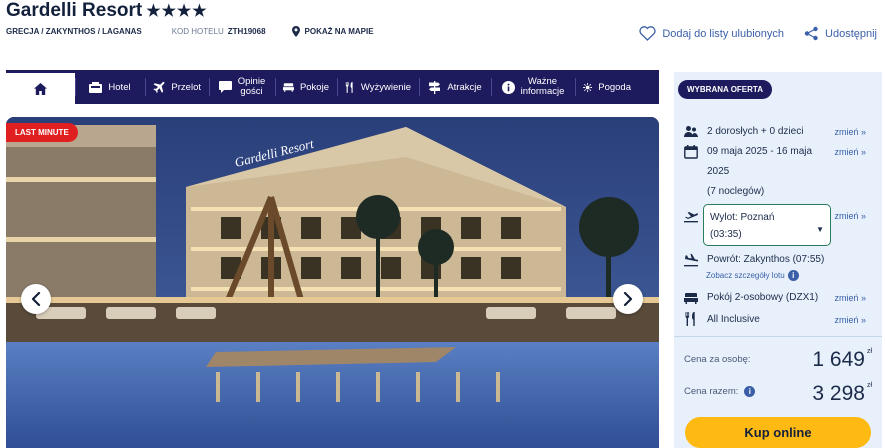 This screenshot has width=885, height=448. What do you see at coordinates (838, 393) in the screenshot?
I see `price-total-value: 3 298` at bounding box center [838, 393].